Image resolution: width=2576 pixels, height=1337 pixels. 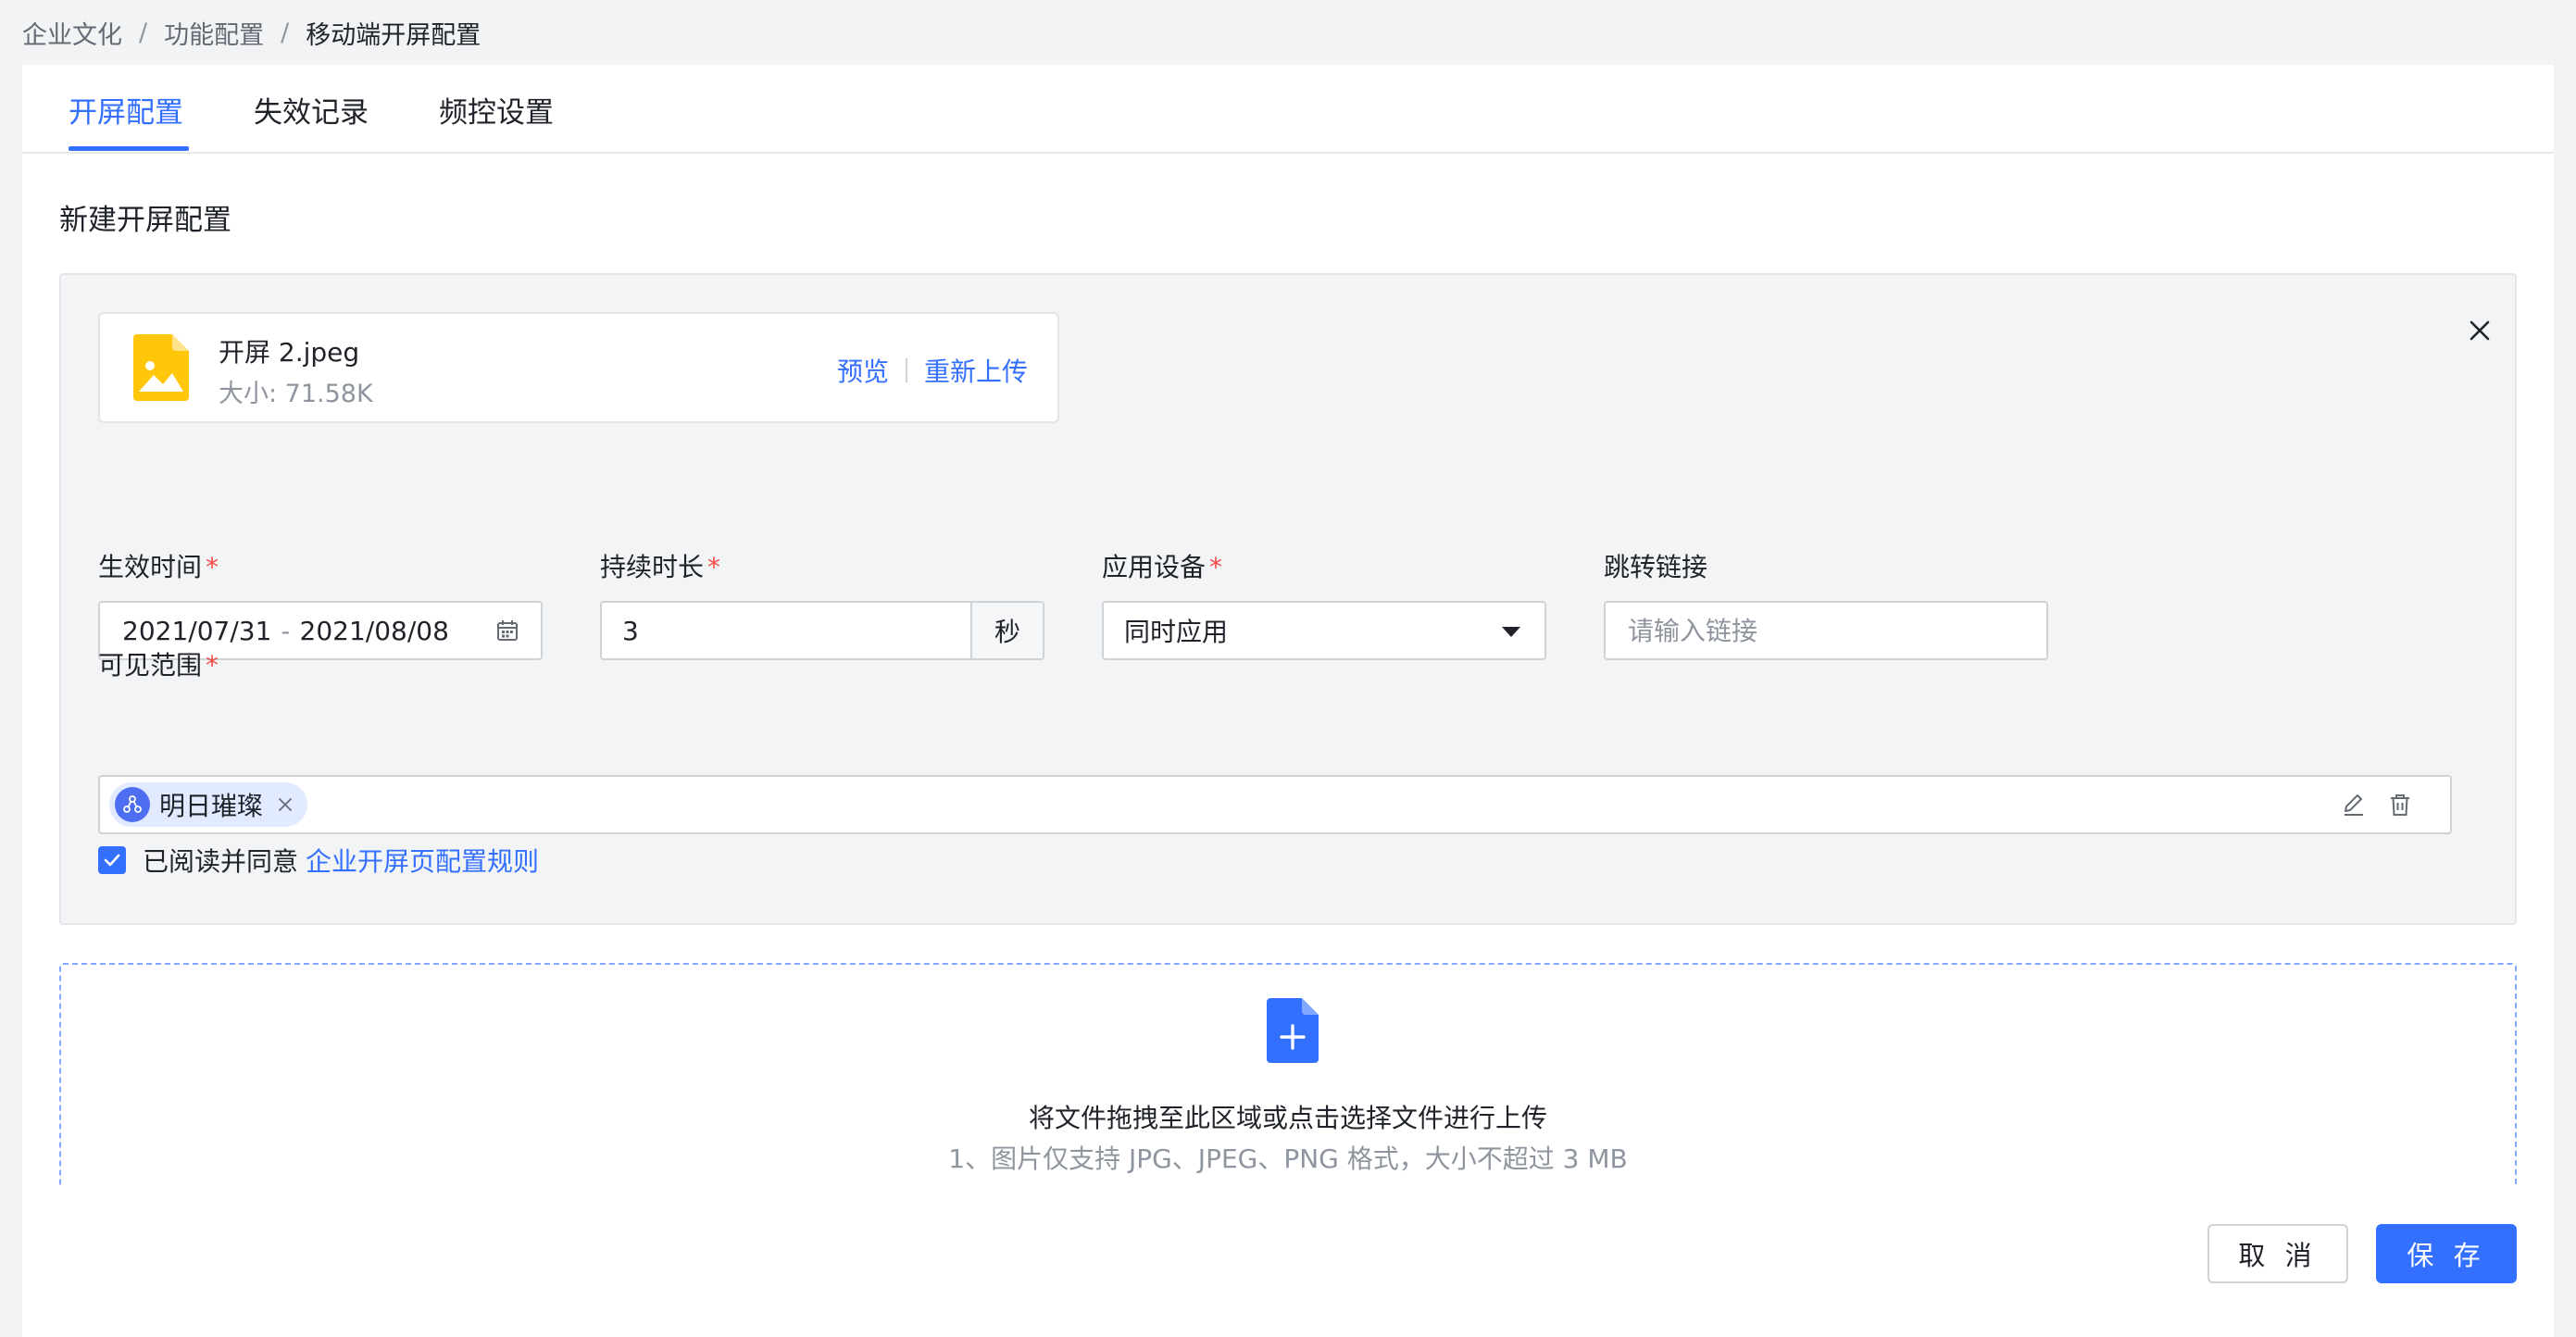 I want to click on effective-time-label: 生效时间 *, so click(x=158, y=565).